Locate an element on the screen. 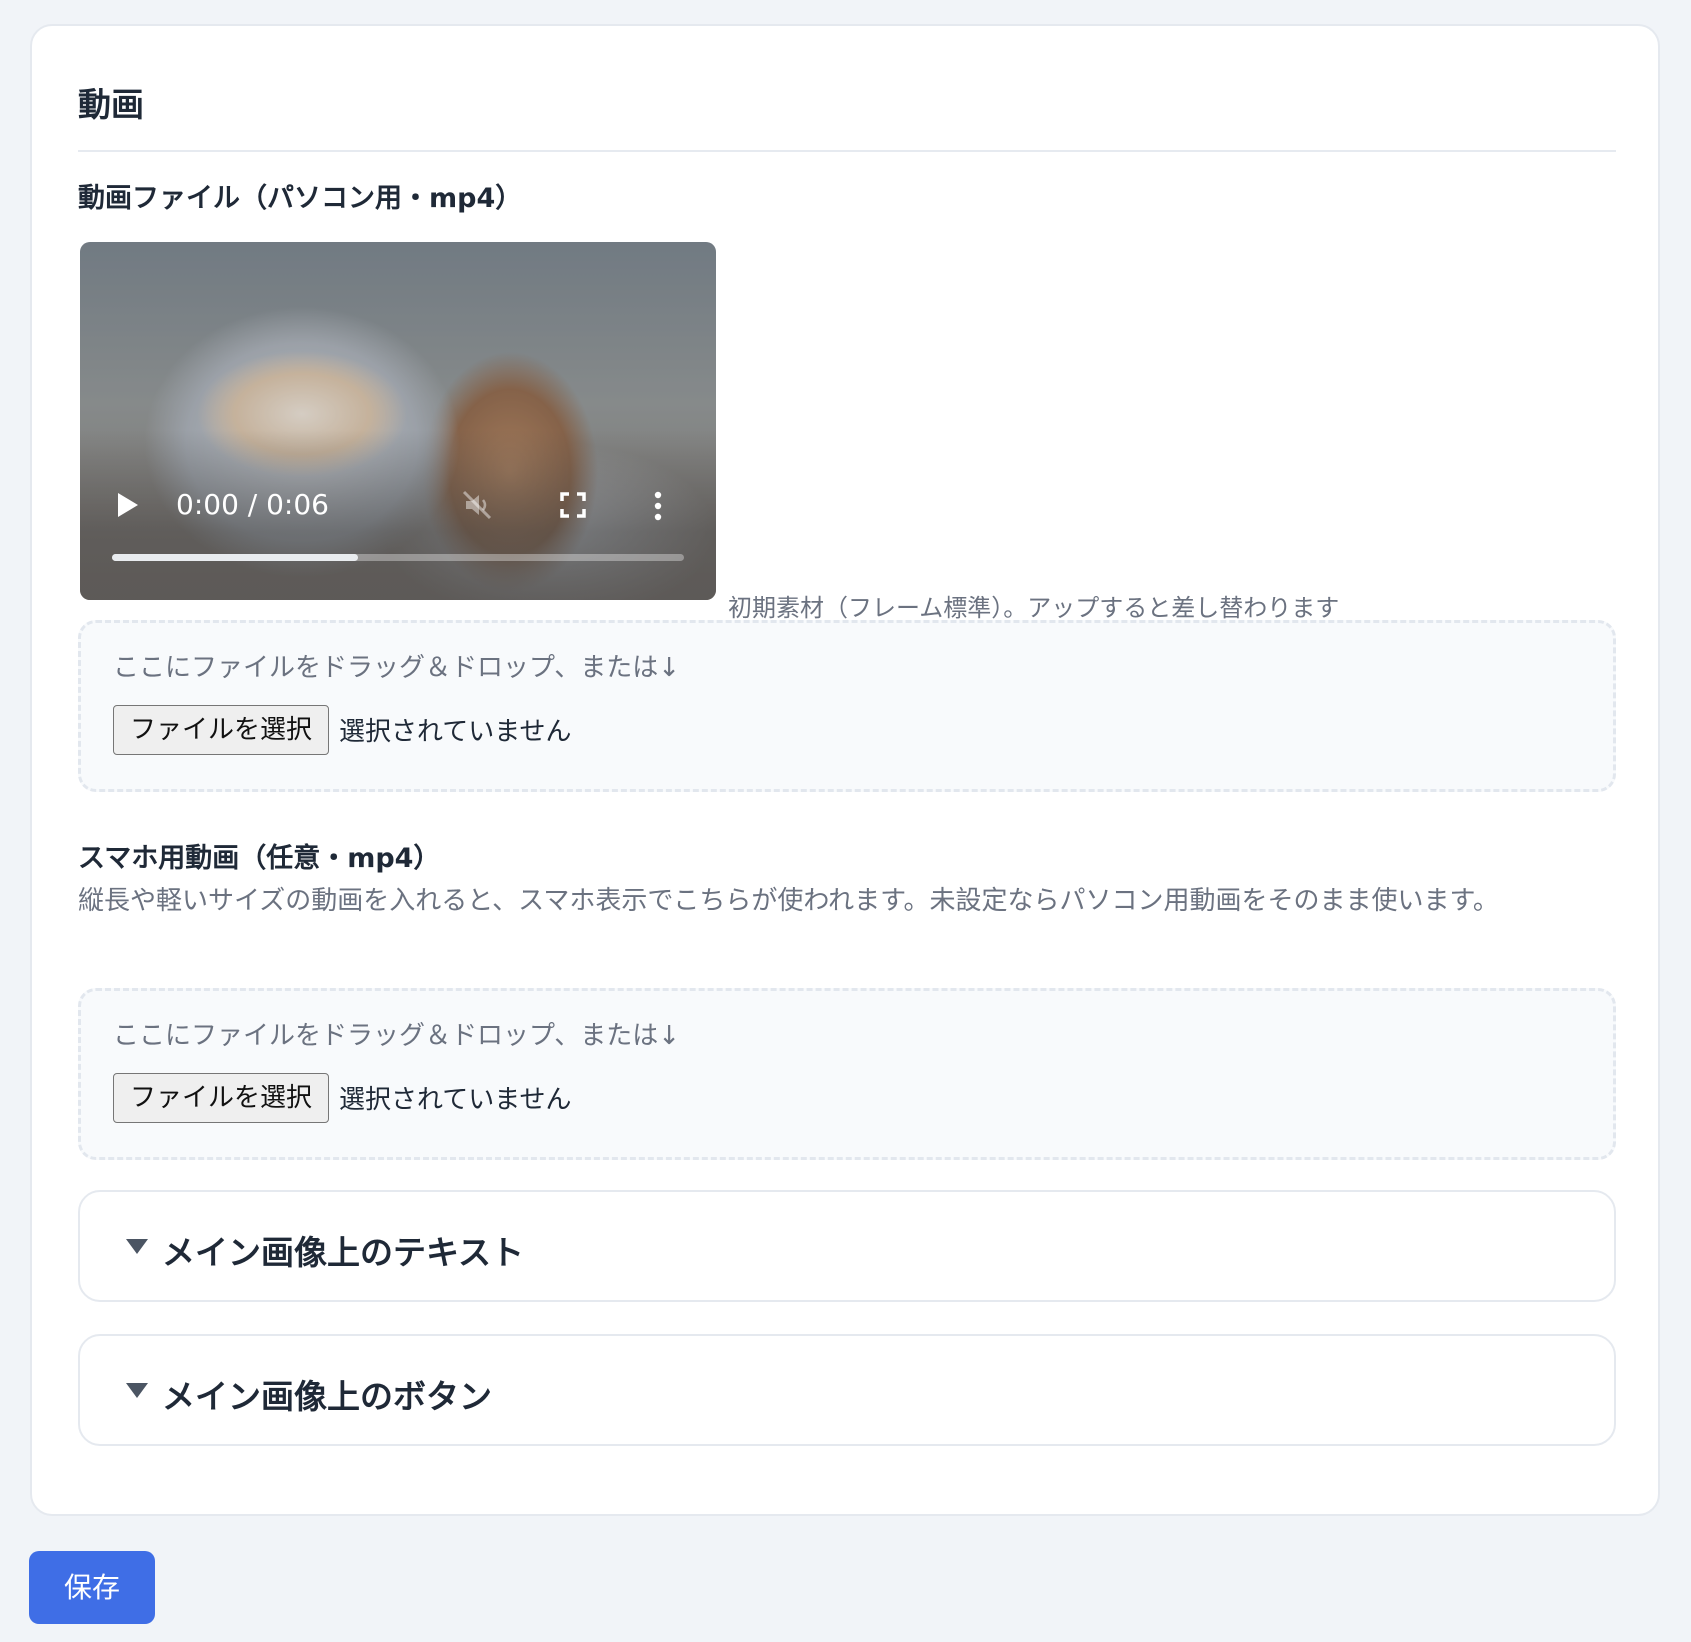 The height and width of the screenshot is (1642, 1691). section-divider is located at coordinates (847, 151).